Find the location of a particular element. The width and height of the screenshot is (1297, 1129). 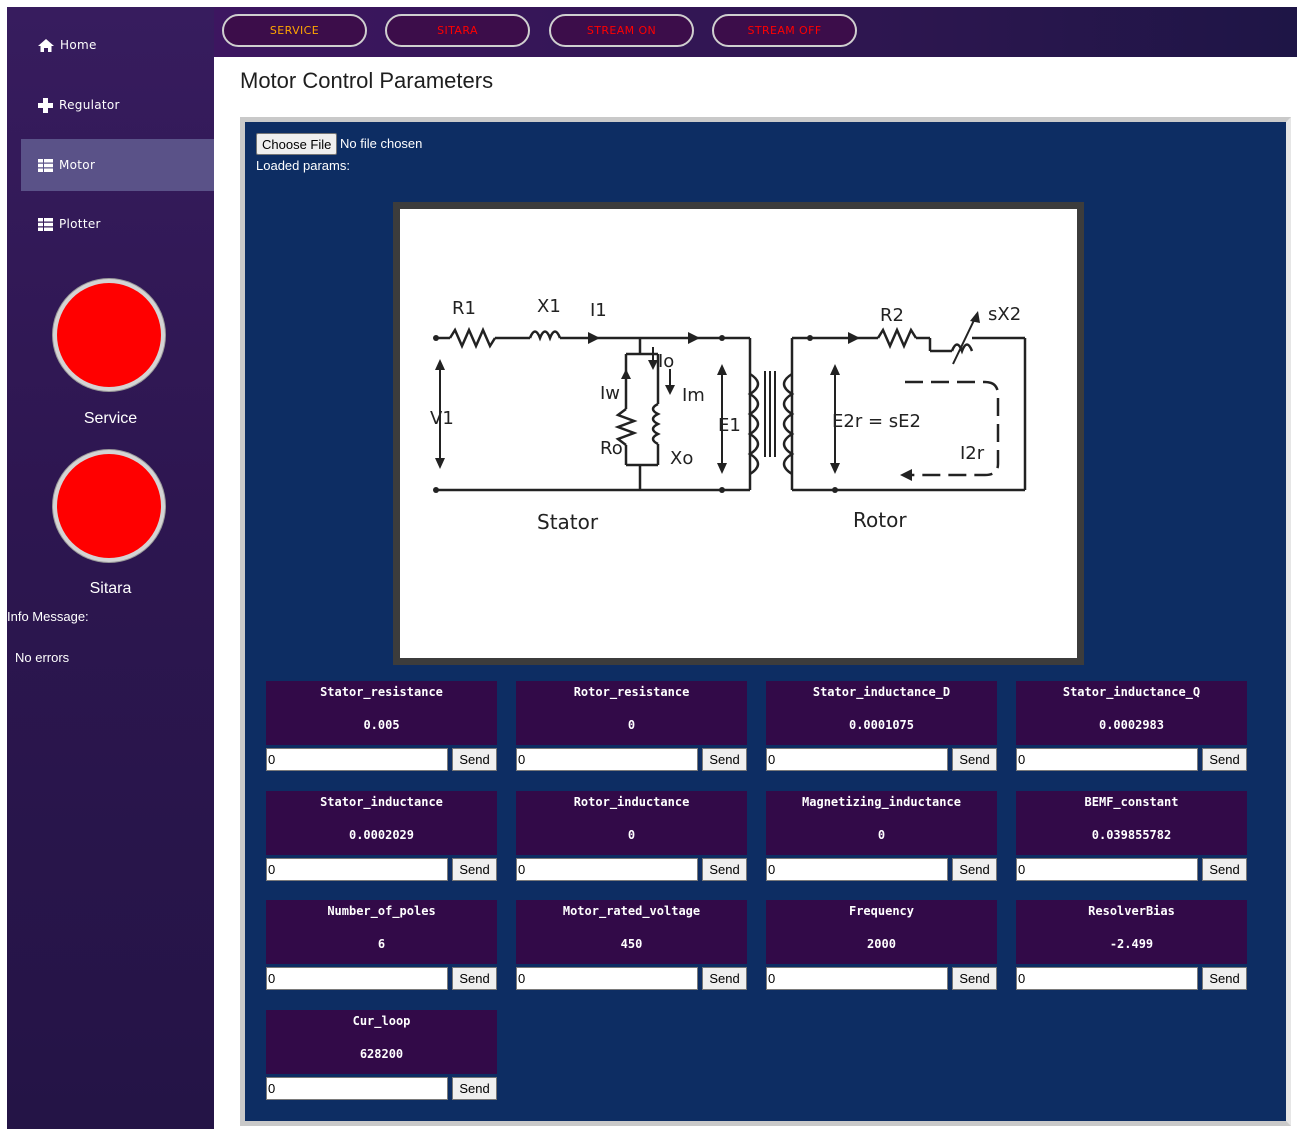

param-card-motor-rated-voltage: Motor_rated_voltage 450 Send is located at coordinates (631, 954).